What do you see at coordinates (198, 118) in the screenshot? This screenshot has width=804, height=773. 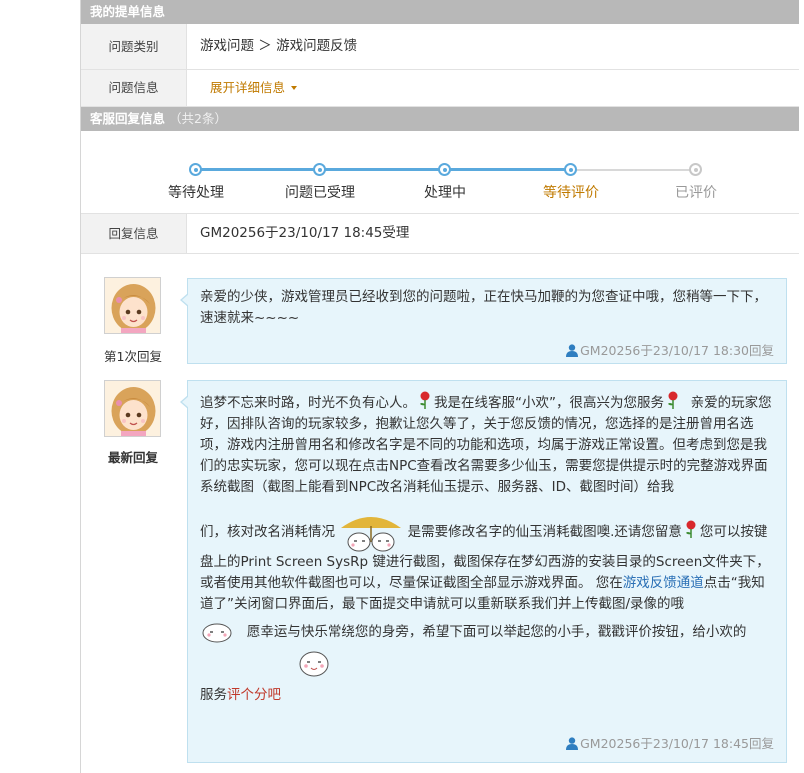 I see `reply-count: （共2条）` at bounding box center [198, 118].